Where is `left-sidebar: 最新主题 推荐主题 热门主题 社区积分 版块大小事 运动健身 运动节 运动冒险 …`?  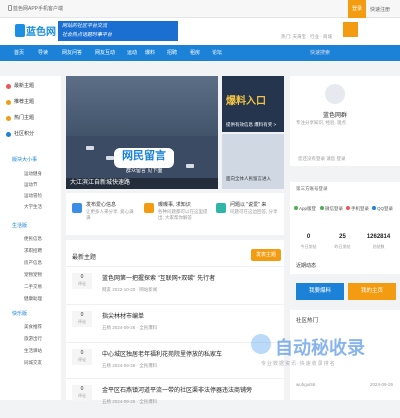
left-sidebar: 最新主题 推荐主题 热门主题 社区积分 版块大小事 运动健身 运动节 运动冒险 … is located at coordinates (30, 238).